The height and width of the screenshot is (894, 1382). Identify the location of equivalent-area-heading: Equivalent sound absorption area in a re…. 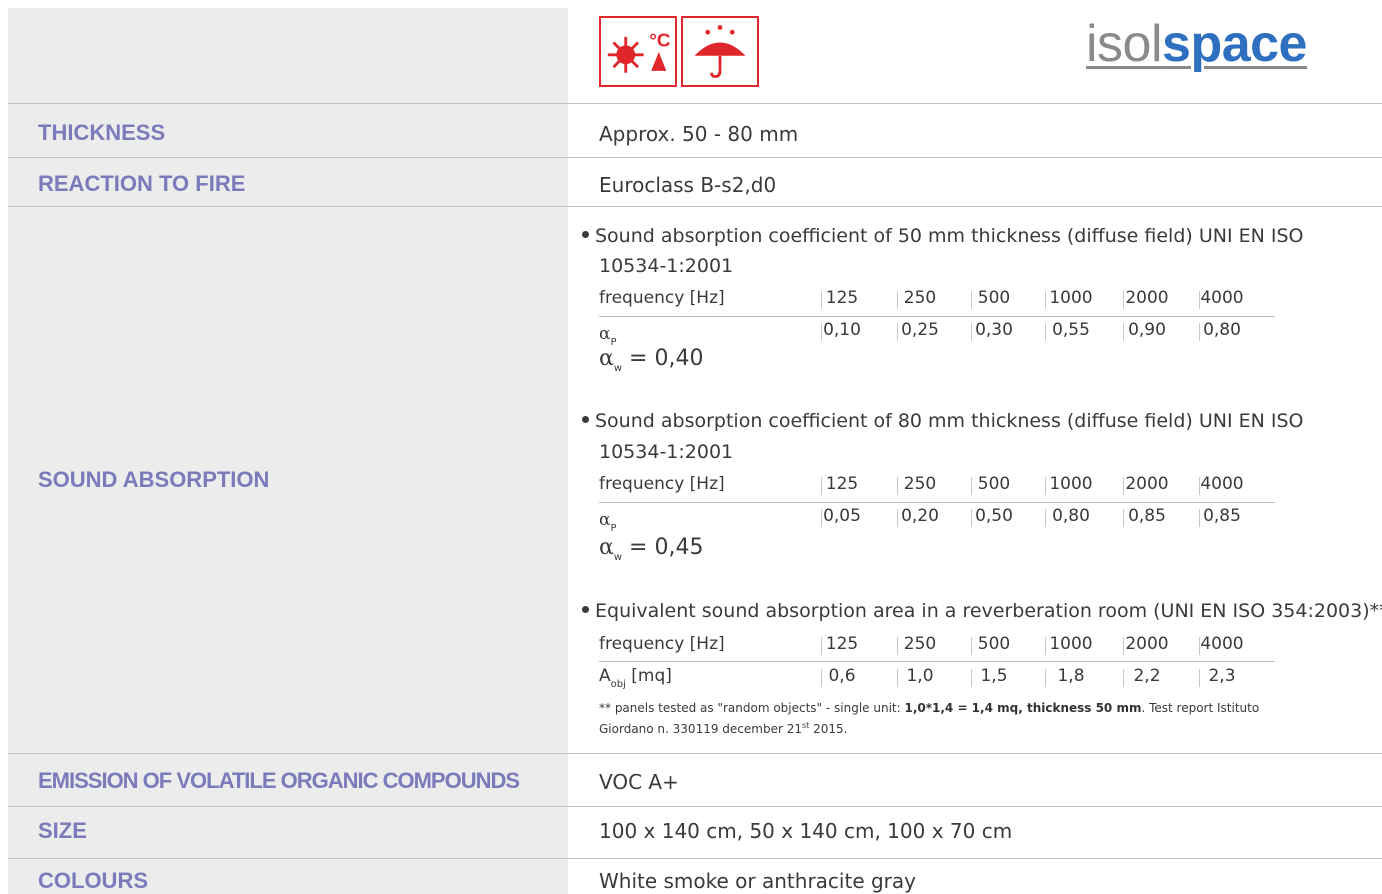
(982, 611).